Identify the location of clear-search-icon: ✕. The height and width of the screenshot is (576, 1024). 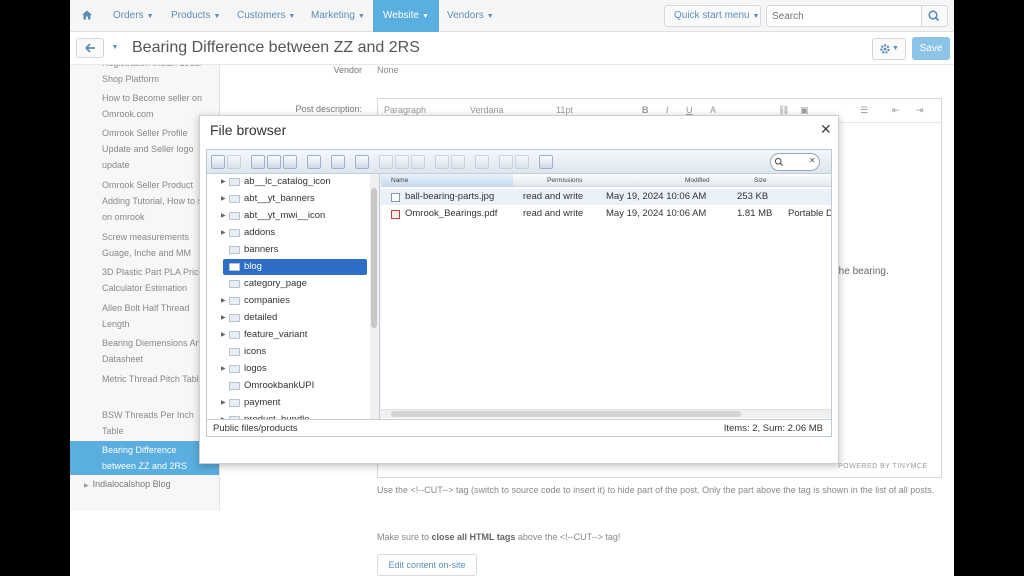
(812, 160).